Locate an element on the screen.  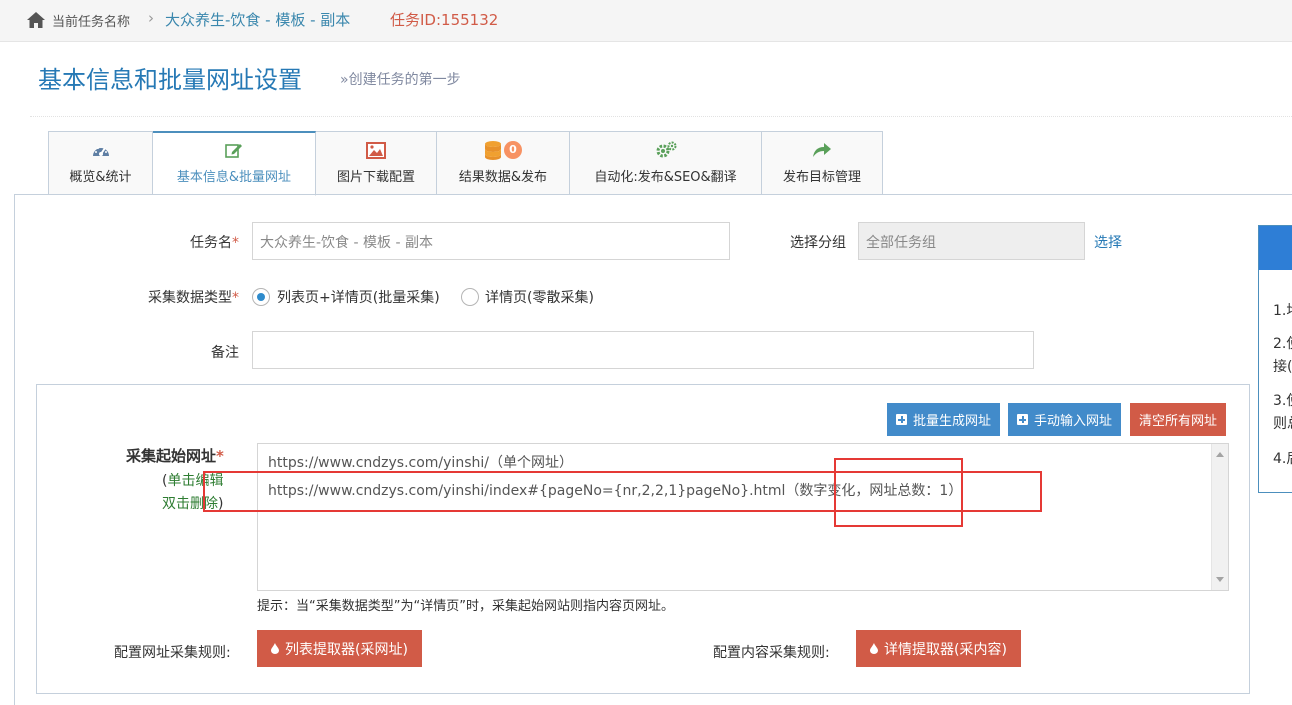
picture-icon is located at coordinates (376, 150).